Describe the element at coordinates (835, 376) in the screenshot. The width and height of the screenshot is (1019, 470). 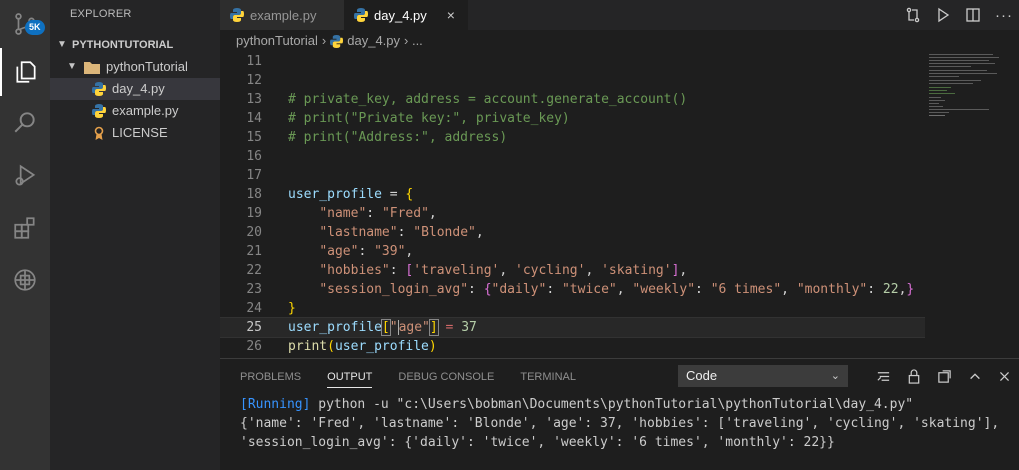
I see `chevron-down-icon: ⌄` at that location.